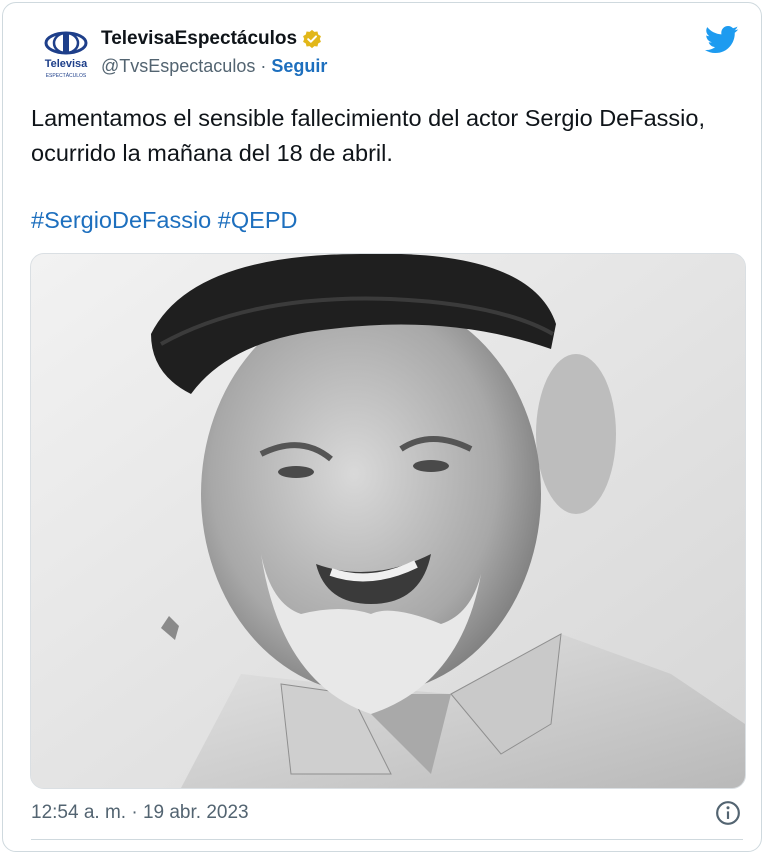 The image size is (768, 852). Describe the element at coordinates (387, 839) in the screenshot. I see `footer-divider` at that location.